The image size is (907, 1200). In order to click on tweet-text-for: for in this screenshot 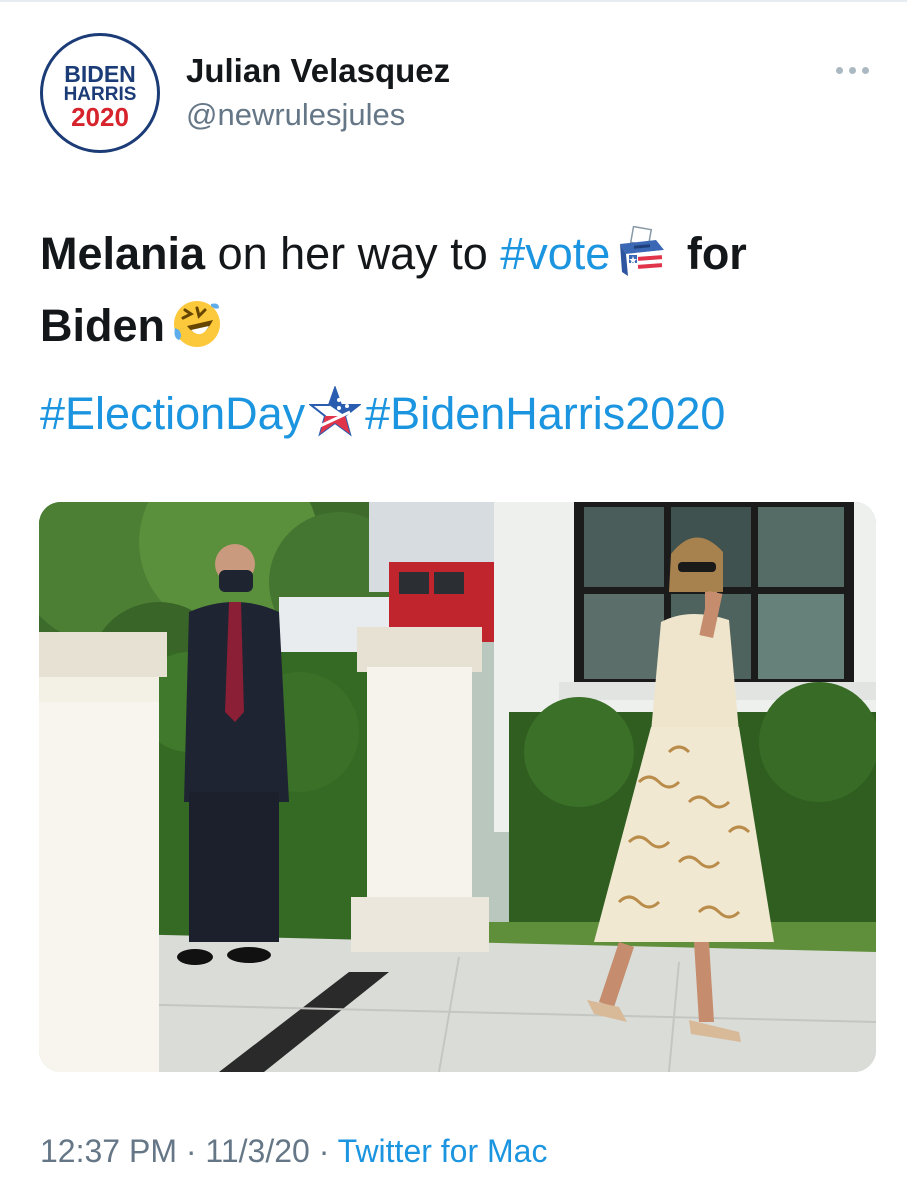, I will do `click(710, 253)`.